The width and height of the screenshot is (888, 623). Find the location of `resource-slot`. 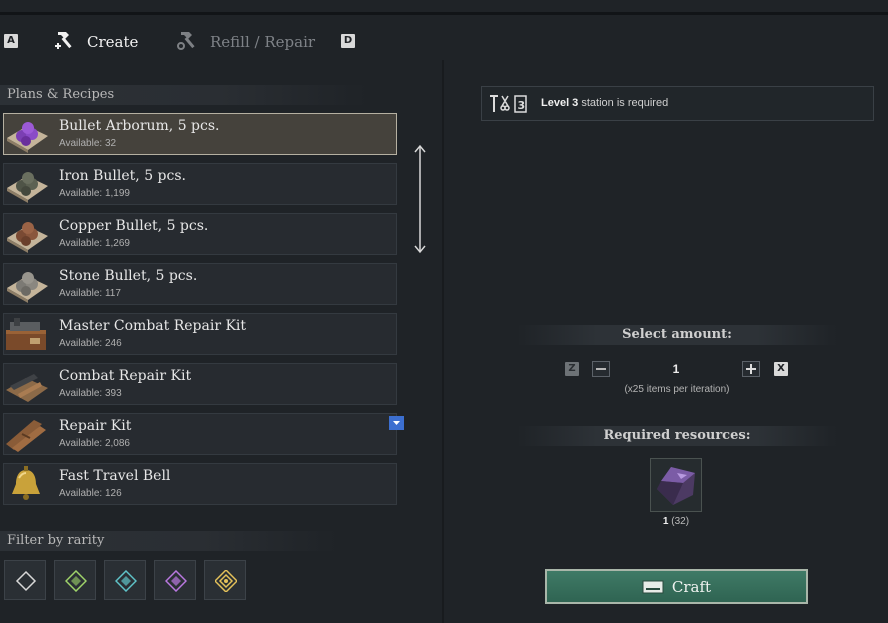

resource-slot is located at coordinates (676, 485).